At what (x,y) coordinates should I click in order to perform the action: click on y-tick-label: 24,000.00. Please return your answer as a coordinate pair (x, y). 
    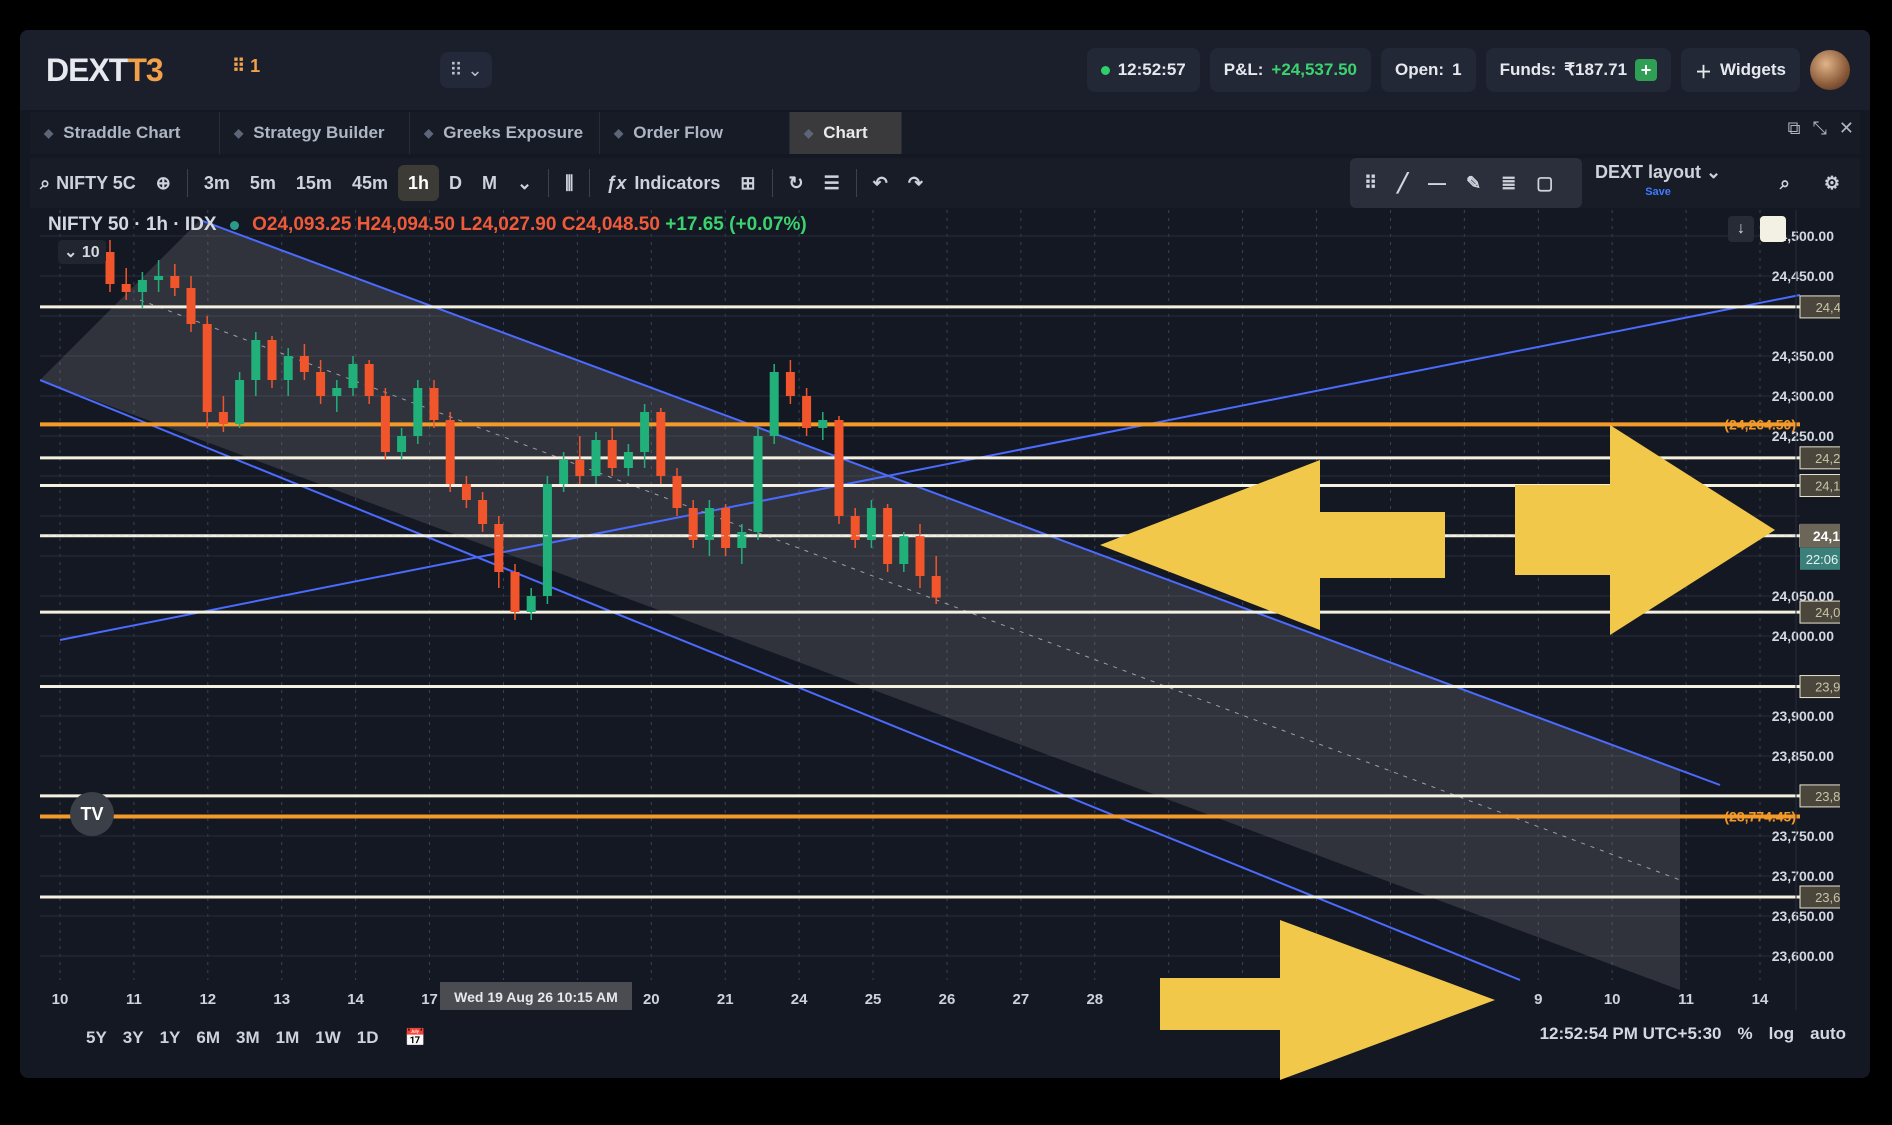
    Looking at the image, I should click on (1803, 636).